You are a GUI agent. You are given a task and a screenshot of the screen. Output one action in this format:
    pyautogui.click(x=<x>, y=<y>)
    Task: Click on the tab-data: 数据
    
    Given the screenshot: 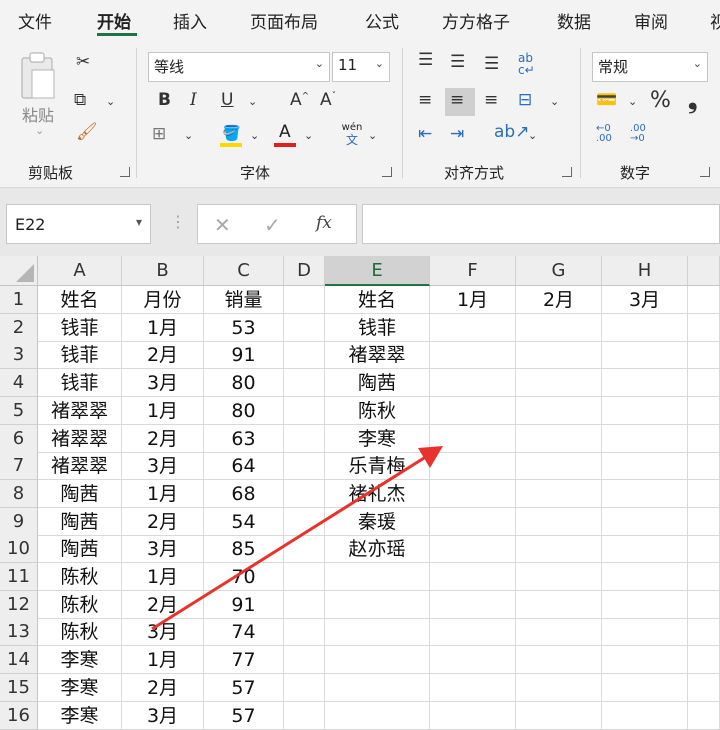 What is the action you would take?
    pyautogui.click(x=574, y=20)
    